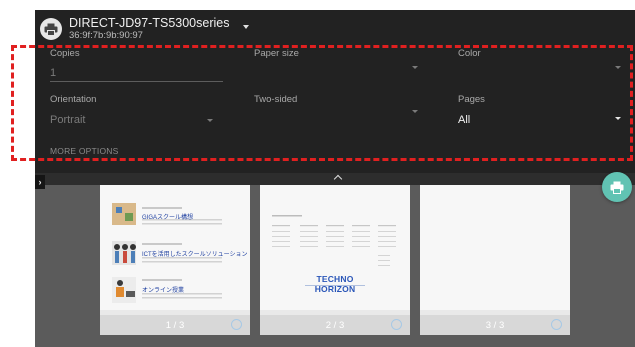 The width and height of the screenshot is (635, 347). I want to click on collapse-bar, so click(335, 179).